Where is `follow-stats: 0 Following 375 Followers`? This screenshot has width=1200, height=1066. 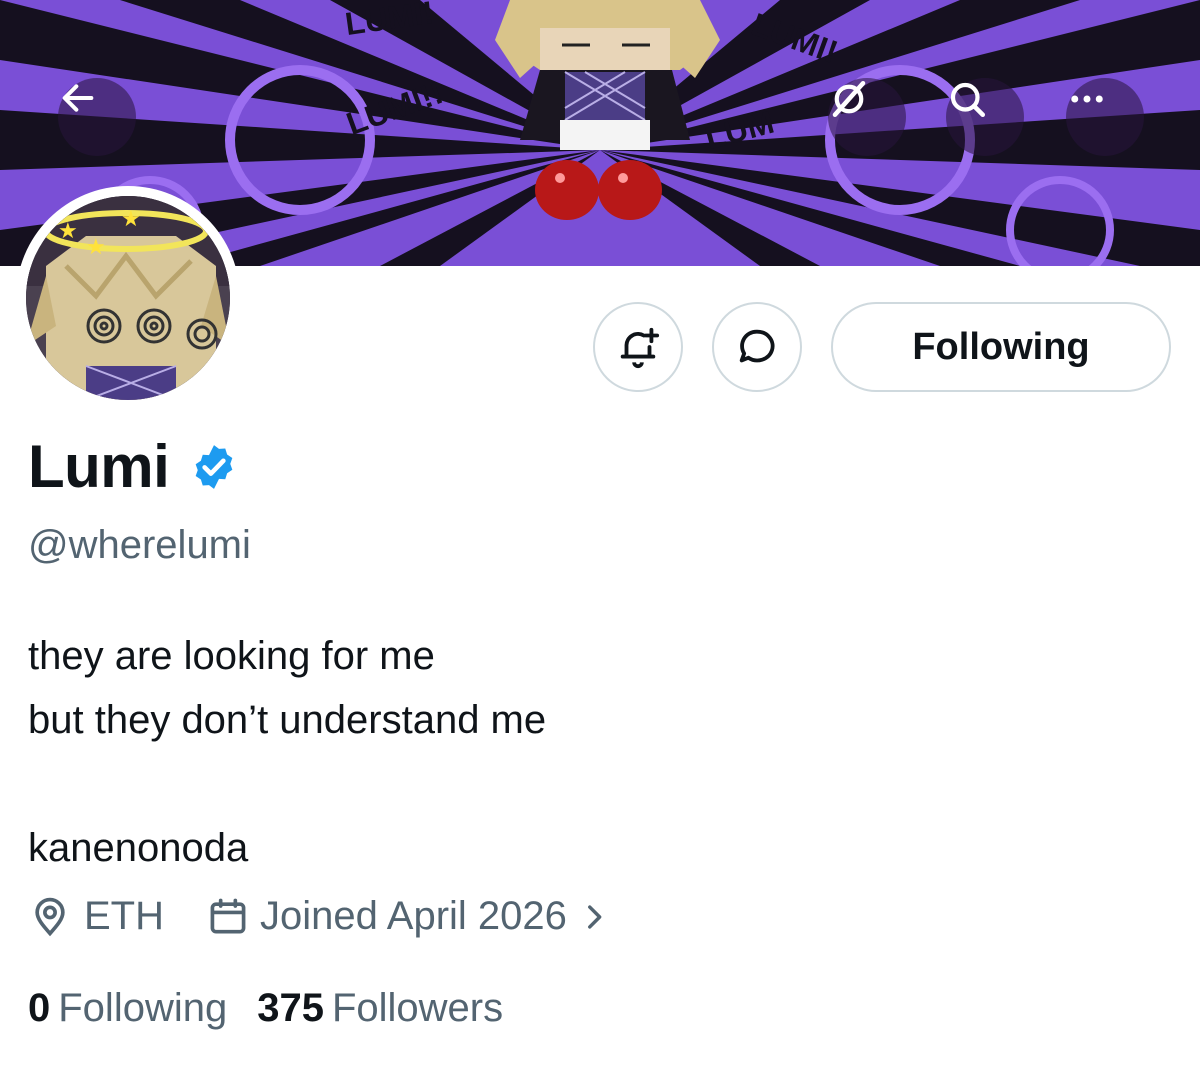 follow-stats: 0 Following 375 Followers is located at coordinates (265, 1008).